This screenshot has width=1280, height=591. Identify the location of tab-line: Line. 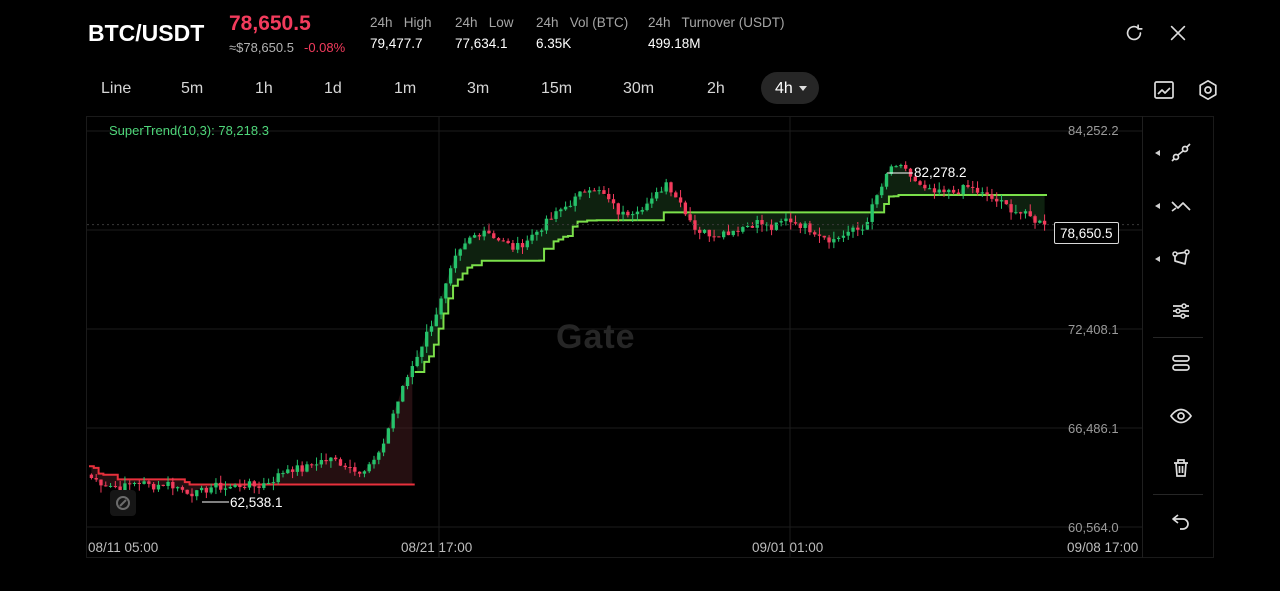
(116, 89).